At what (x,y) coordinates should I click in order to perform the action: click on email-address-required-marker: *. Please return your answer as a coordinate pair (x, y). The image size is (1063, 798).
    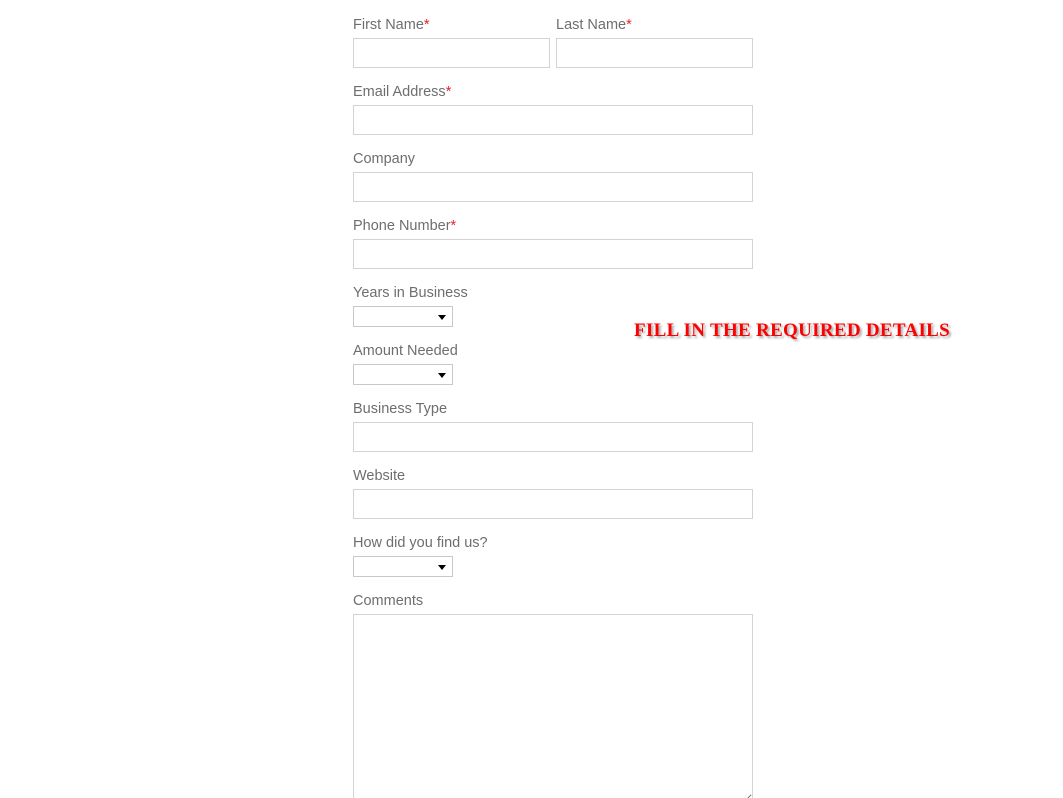
    Looking at the image, I should click on (448, 92).